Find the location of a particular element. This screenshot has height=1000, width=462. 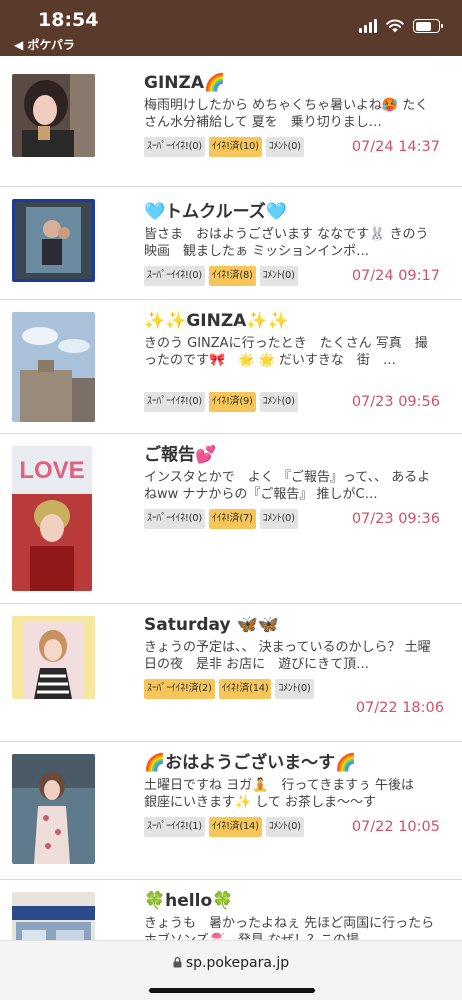

url-text: sp.pokepara.jp is located at coordinates (237, 963).